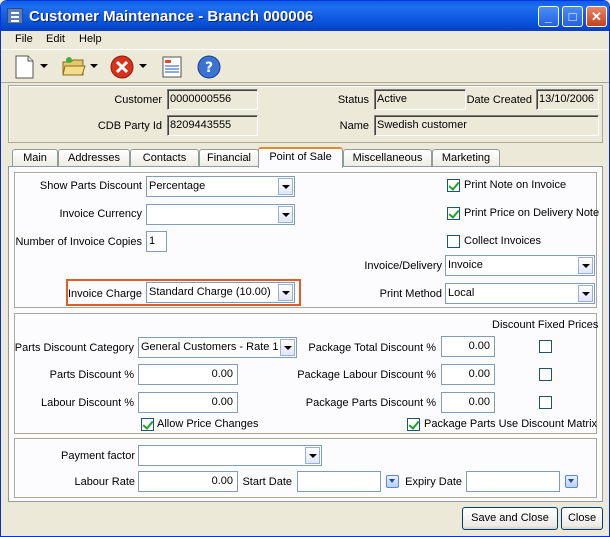 Image resolution: width=610 pixels, height=537 pixels. I want to click on start-date-field, so click(339, 481).